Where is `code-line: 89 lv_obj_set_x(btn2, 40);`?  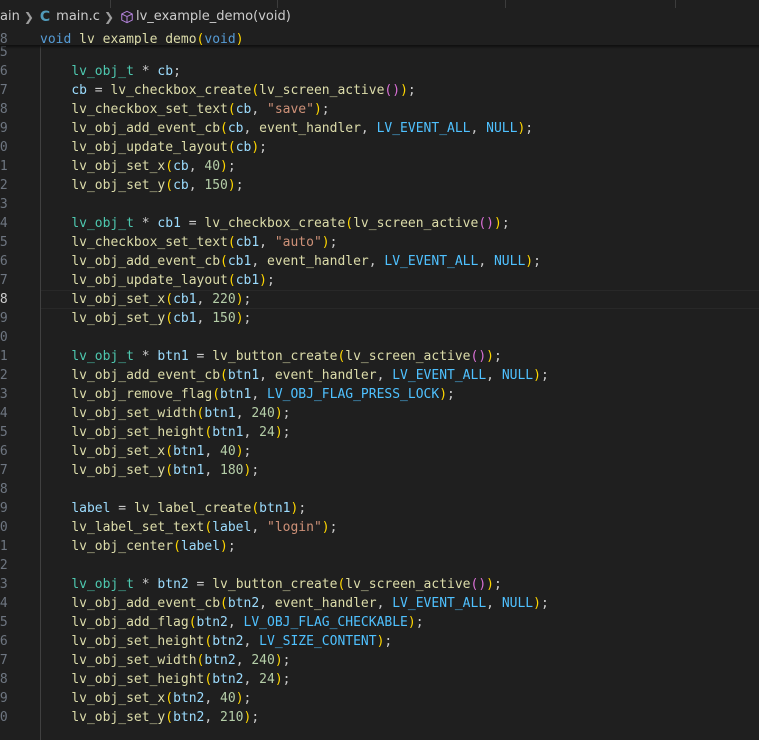 code-line: 89 lv_obj_set_x(btn2, 40); is located at coordinates (379, 698).